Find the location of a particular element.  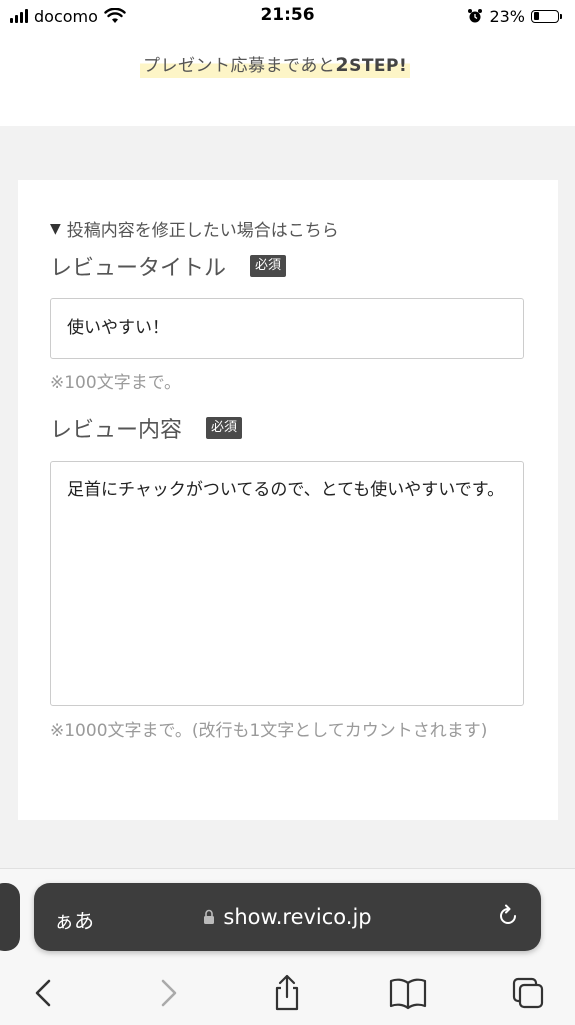

tabs-icon is located at coordinates (528, 993).